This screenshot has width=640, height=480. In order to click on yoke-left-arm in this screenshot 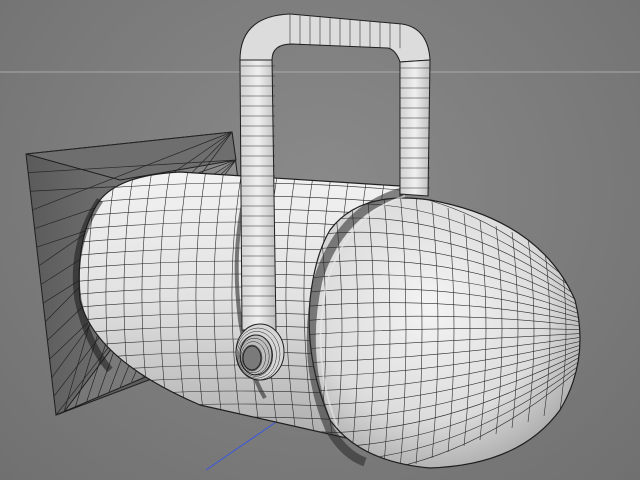, I will do `click(258, 194)`.